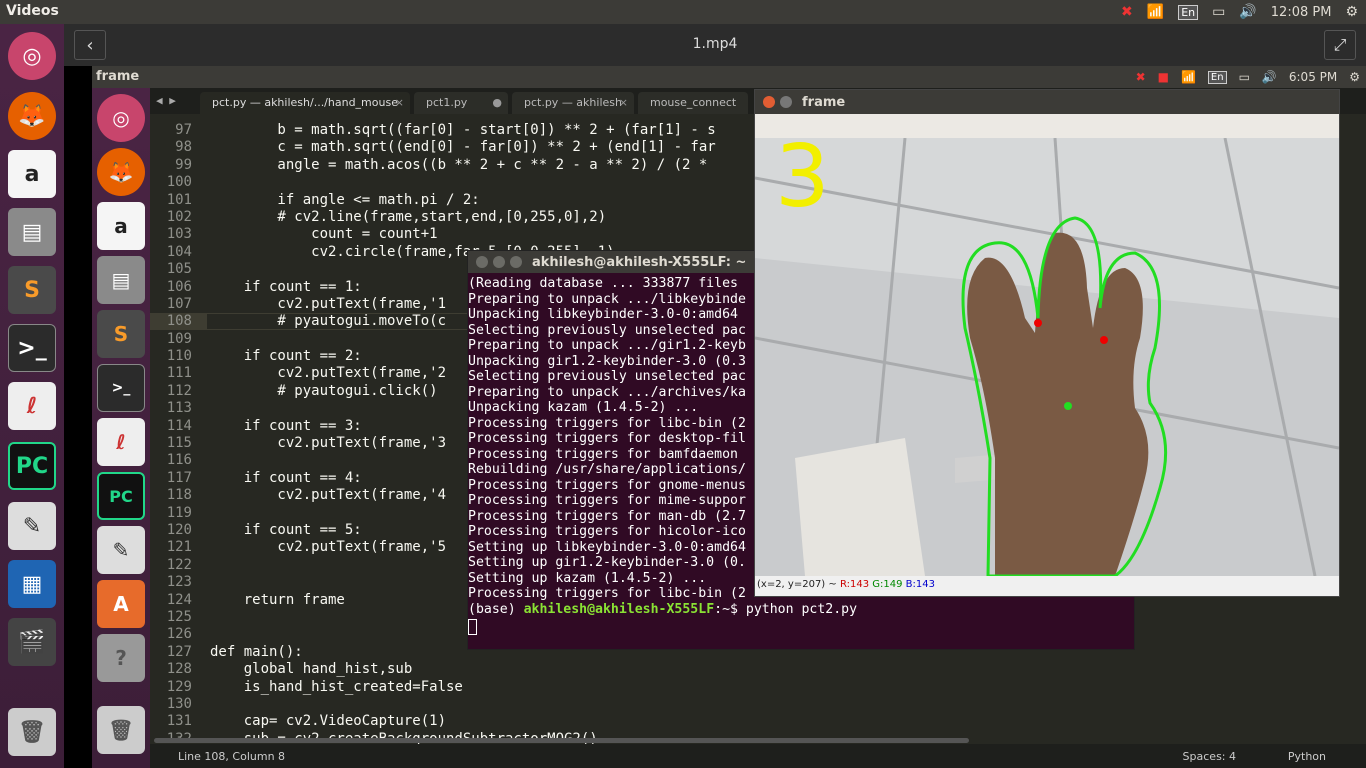 Image resolution: width=1366 pixels, height=768 pixels. What do you see at coordinates (179, 390) in the screenshot?
I see `line-number: 112` at bounding box center [179, 390].